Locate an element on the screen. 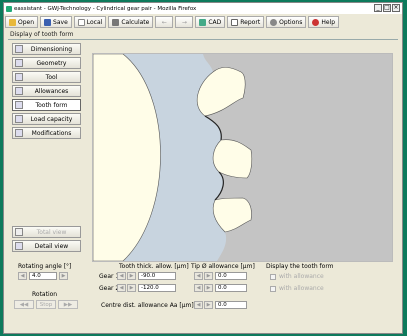  calculate-button: Calculate is located at coordinates (131, 22).